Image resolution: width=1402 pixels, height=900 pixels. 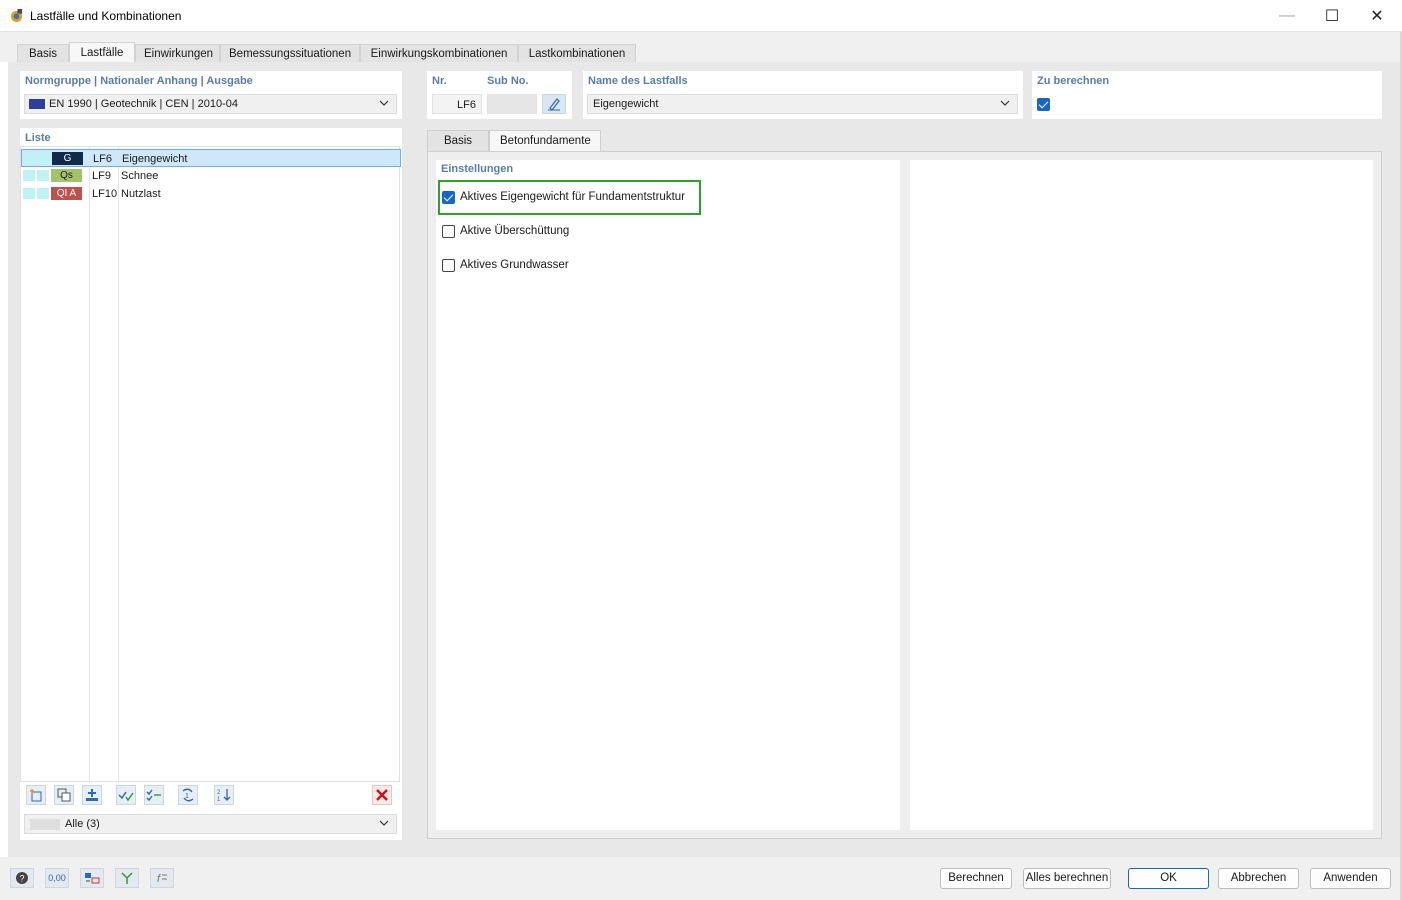 I want to click on name-combo: Eigengewicht, so click(x=802, y=104).